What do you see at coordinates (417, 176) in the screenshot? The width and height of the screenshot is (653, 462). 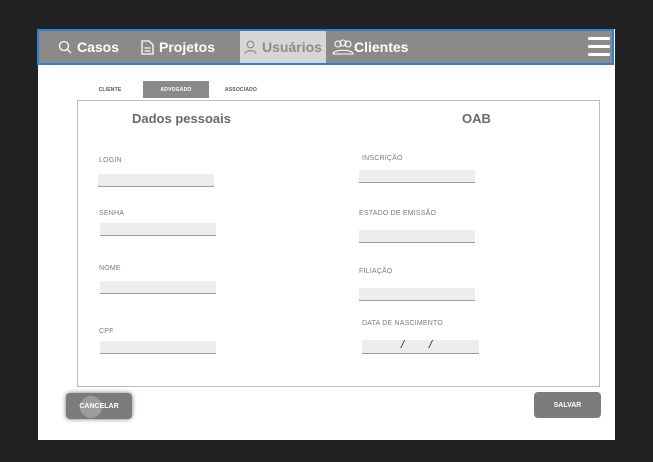 I see `inscricao-field` at bounding box center [417, 176].